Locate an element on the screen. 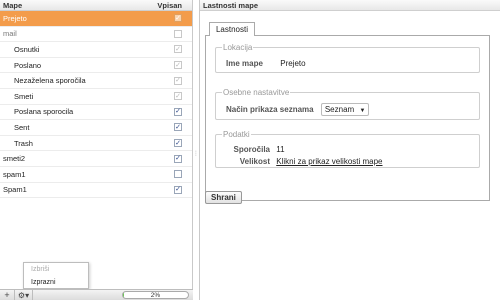 The height and width of the screenshot is (300, 500). quota-text: 2% is located at coordinates (155, 295).